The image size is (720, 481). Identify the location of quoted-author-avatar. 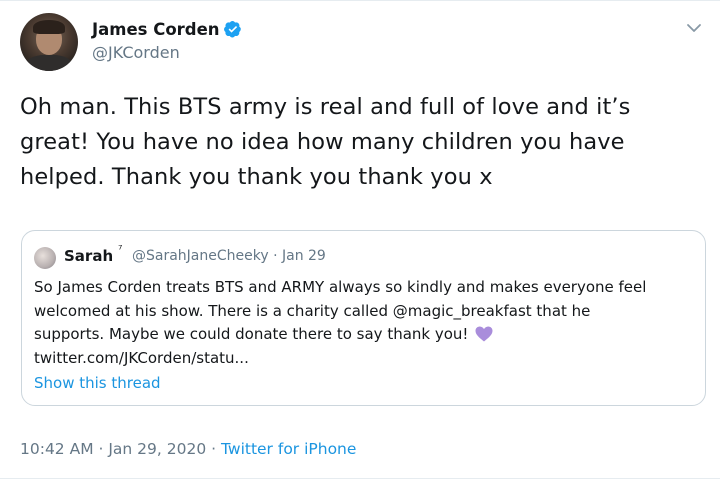
(45, 258).